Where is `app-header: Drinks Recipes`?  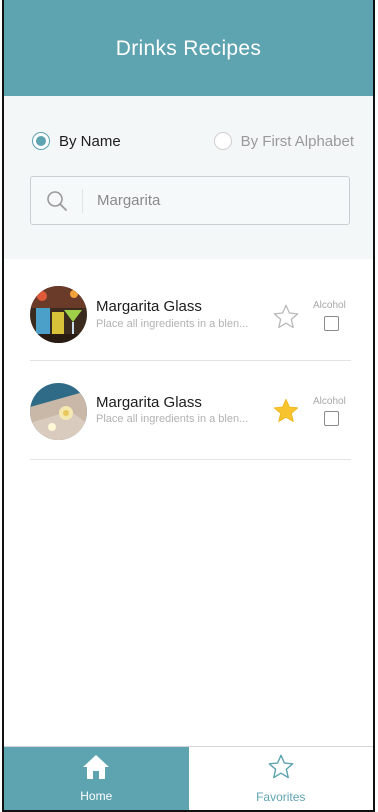
app-header: Drinks Recipes is located at coordinates (188, 48).